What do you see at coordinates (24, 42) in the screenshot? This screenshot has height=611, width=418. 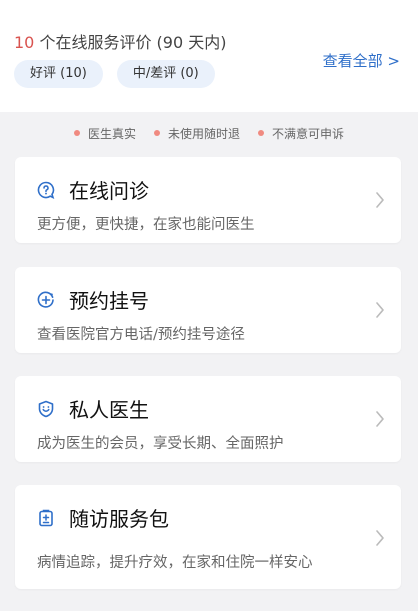 I see `reviews-count: 10` at bounding box center [24, 42].